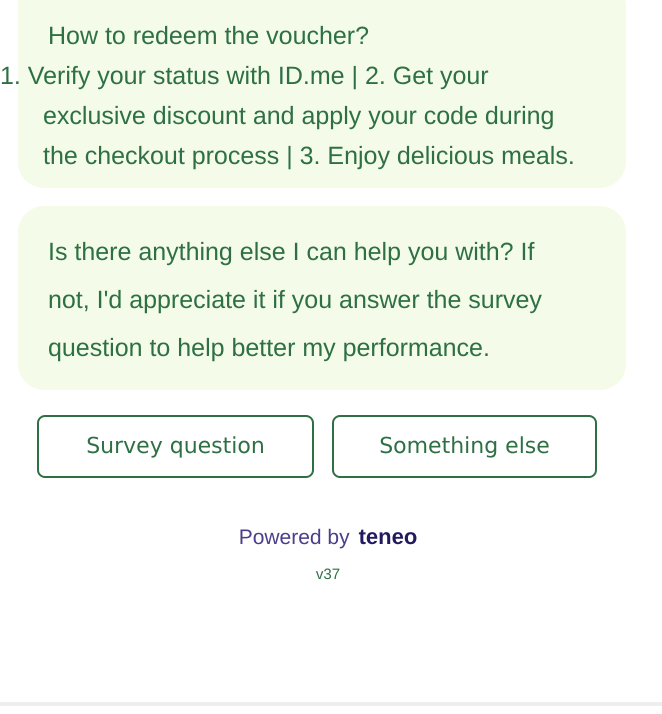 The width and height of the screenshot is (662, 714). I want to click on message-text: Is there anything else I can help you with? If not, I'd appreciate it if you answer the survey question to help better my performance., so click(295, 300).